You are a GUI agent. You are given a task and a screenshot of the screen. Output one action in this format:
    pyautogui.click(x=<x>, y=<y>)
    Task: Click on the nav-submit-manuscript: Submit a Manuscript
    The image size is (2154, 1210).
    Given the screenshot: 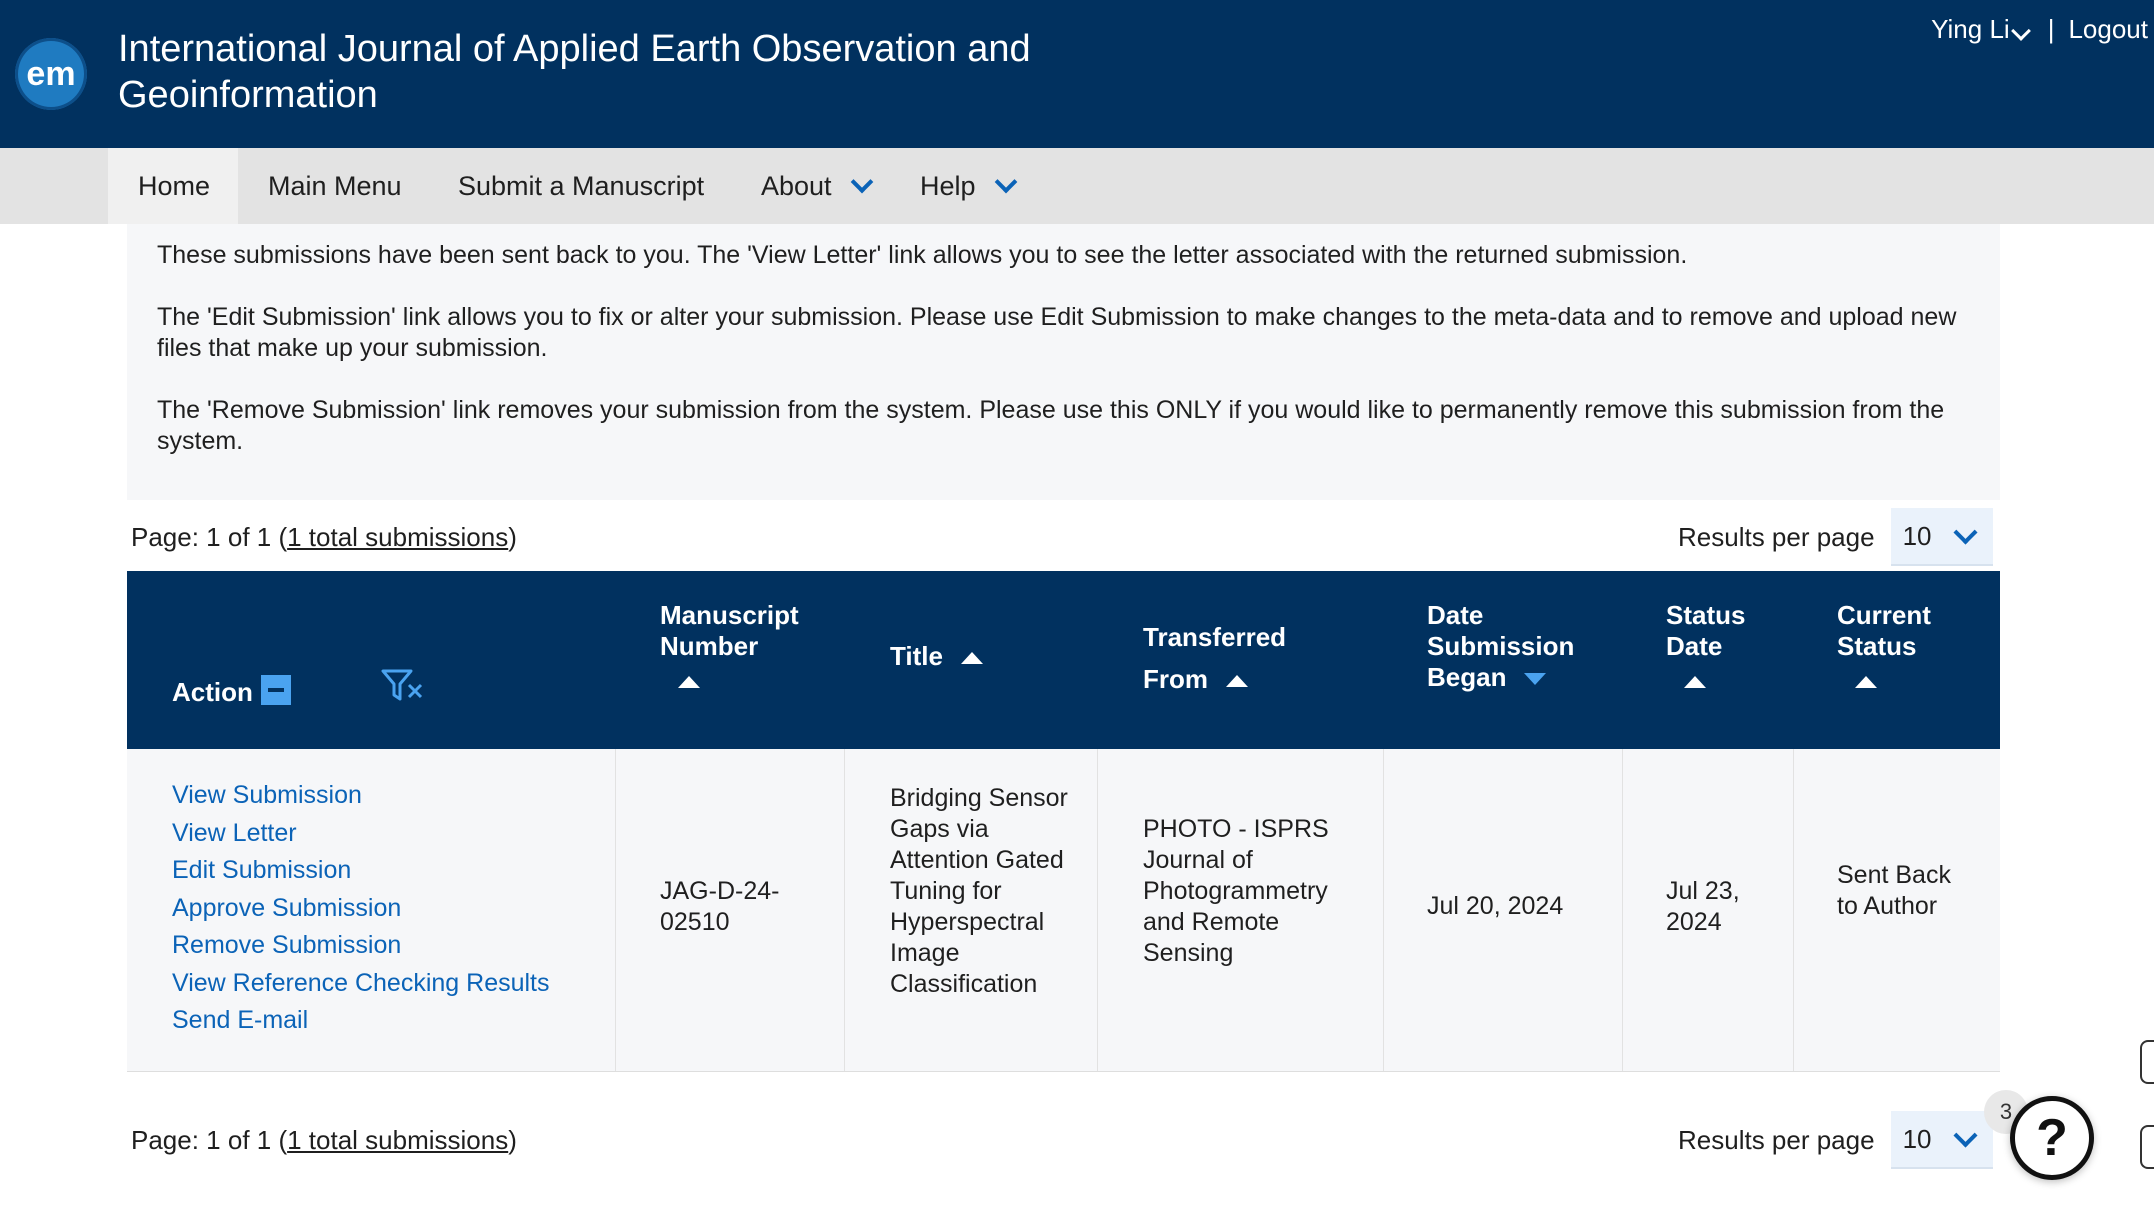 What is the action you would take?
    pyautogui.click(x=581, y=186)
    